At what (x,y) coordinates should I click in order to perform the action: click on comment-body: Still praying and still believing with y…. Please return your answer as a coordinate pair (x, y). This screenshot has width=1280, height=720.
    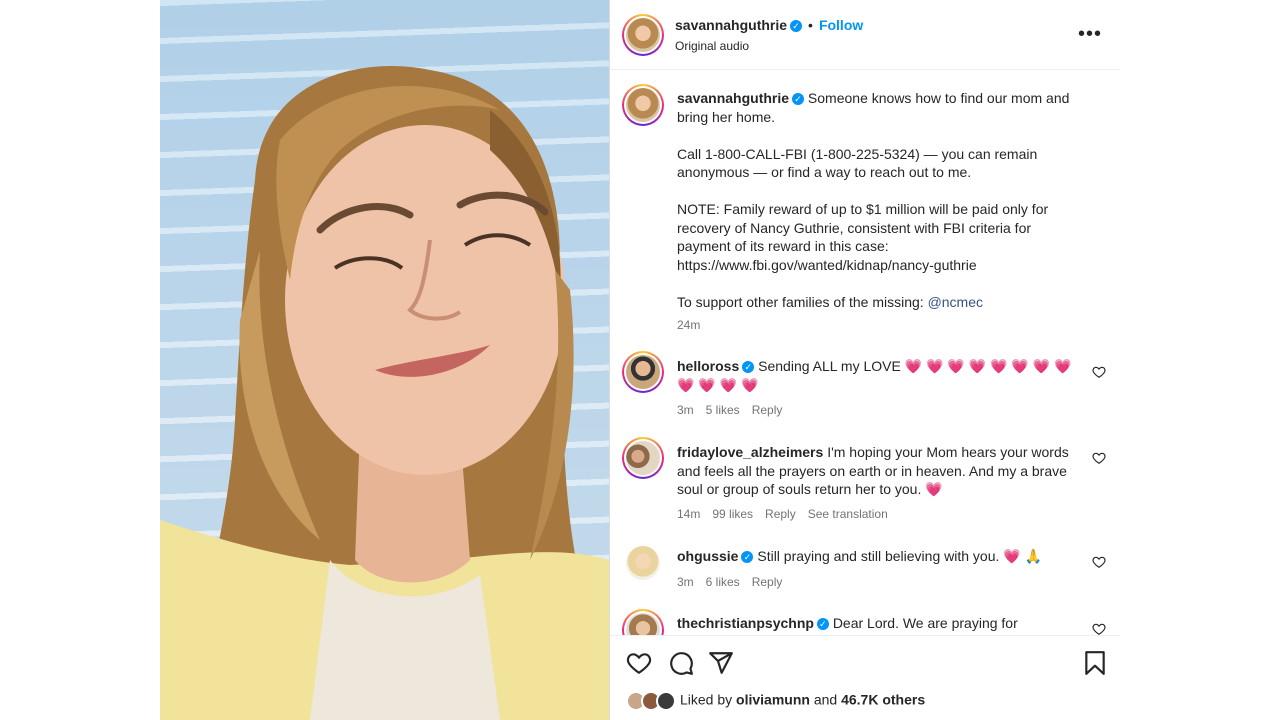
    Looking at the image, I should click on (878, 556).